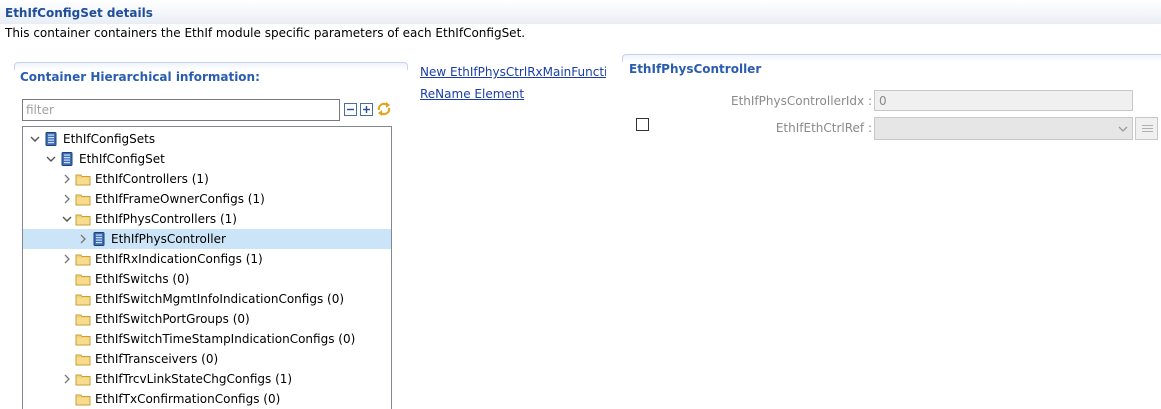  I want to click on hierarchy-panel-border, so click(211, 66).